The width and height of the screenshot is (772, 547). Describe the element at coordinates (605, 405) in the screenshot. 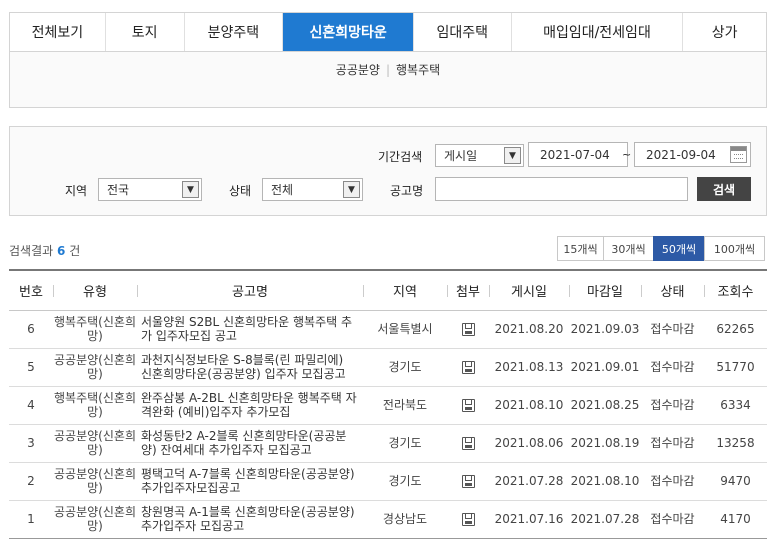

I see `row-deadline: 2021.08.25` at that location.